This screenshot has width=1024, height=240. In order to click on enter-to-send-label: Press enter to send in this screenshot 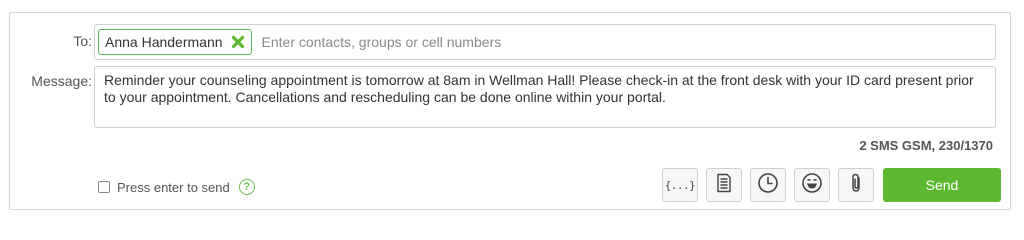, I will do `click(173, 187)`.